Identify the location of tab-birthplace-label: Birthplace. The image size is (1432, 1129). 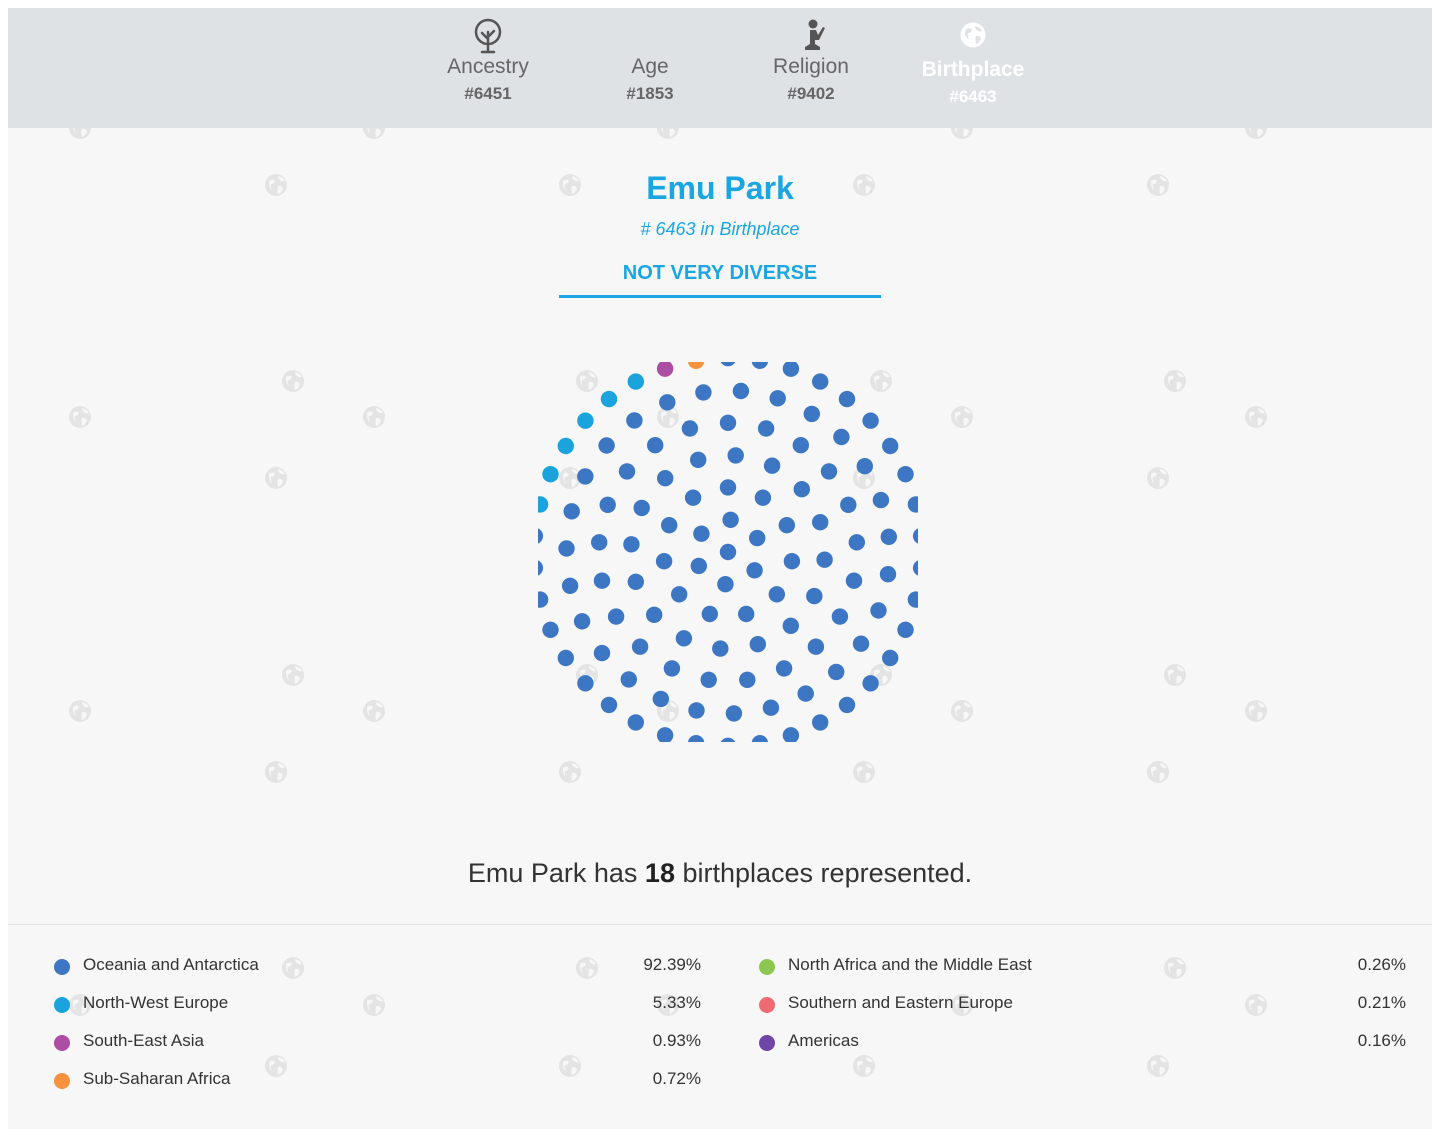
(973, 69).